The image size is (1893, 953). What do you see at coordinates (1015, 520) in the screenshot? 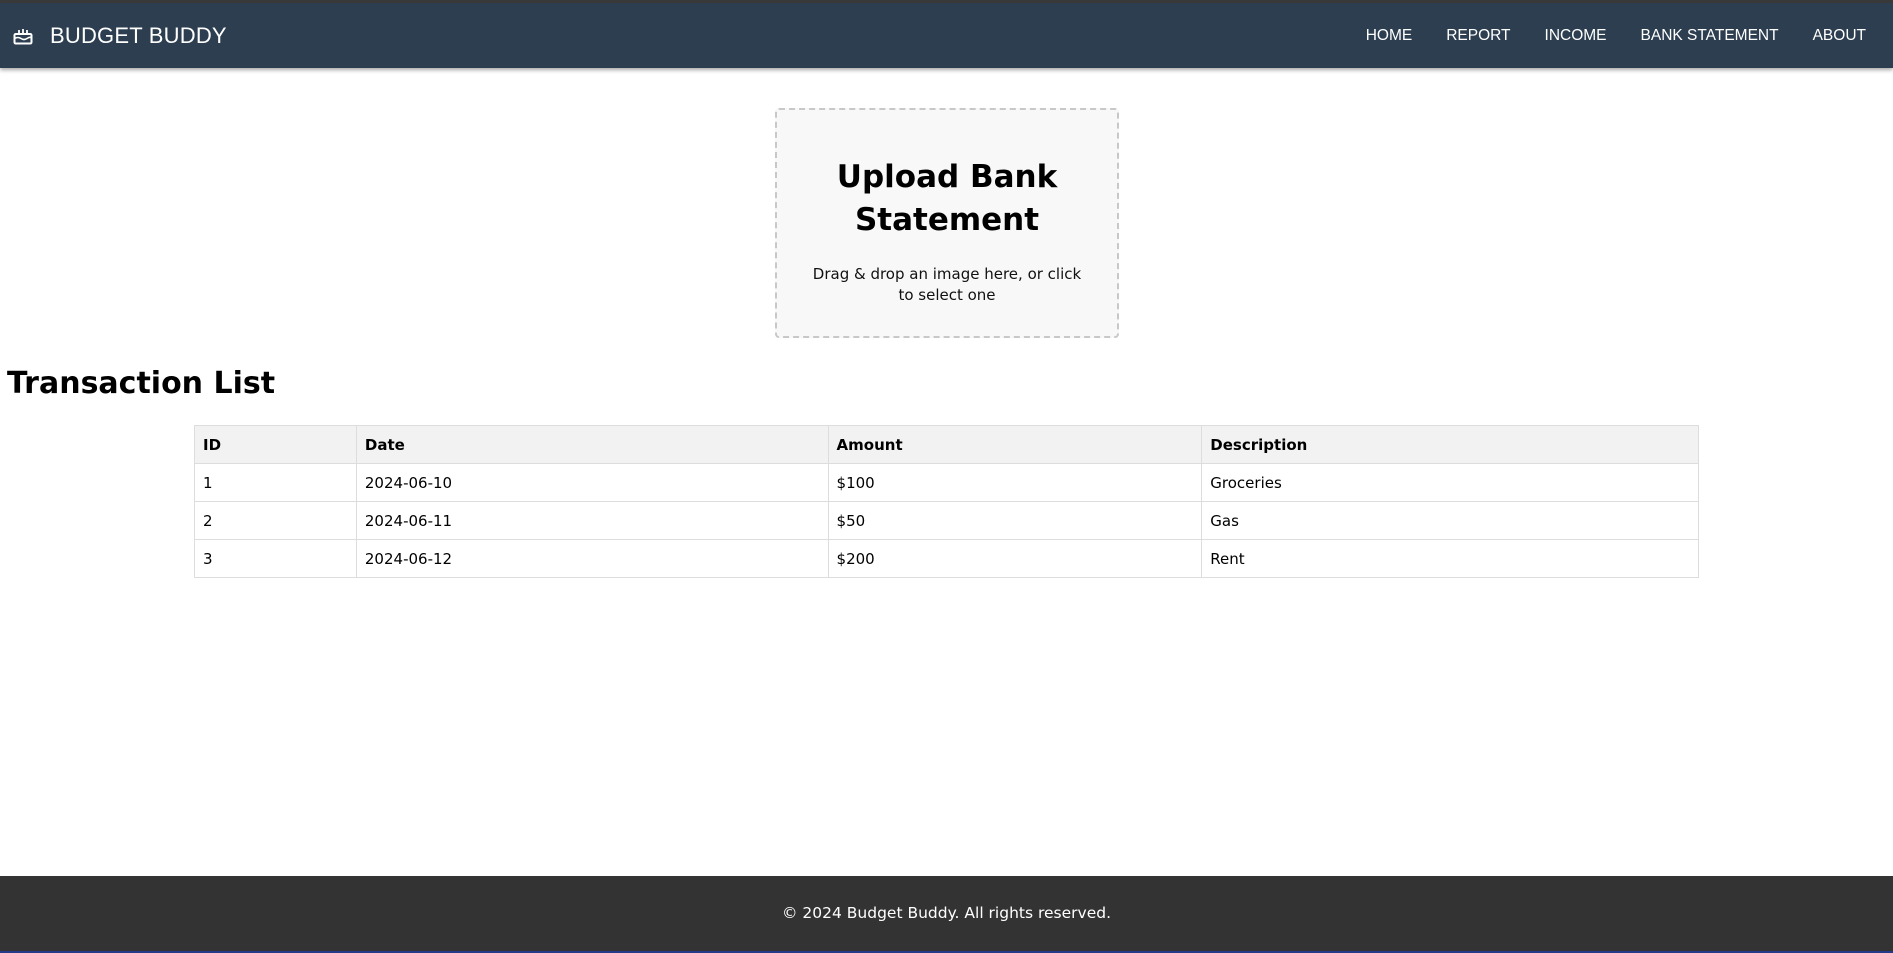
I see `cell-amount: $50` at bounding box center [1015, 520].